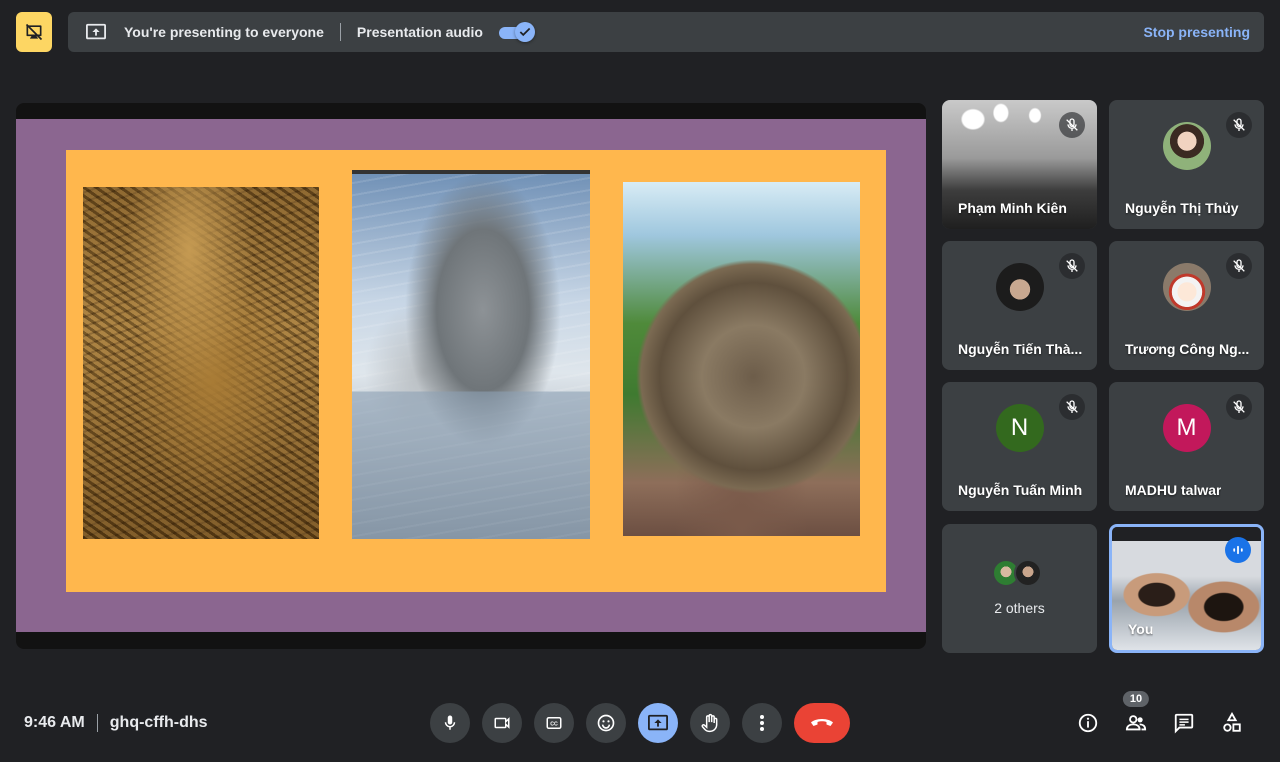 Image resolution: width=1280 pixels, height=762 pixels. I want to click on participant-tile: M MADHU talwar, so click(1186, 446).